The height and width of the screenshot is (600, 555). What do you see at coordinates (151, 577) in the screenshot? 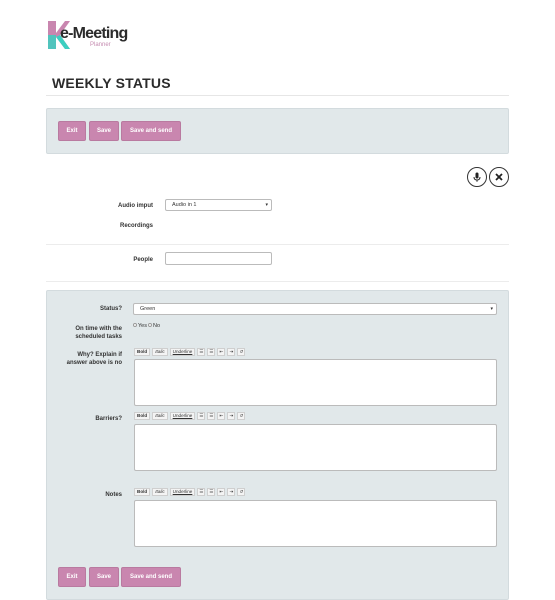
I see `save-and-send-button-bottom: Save and send` at bounding box center [151, 577].